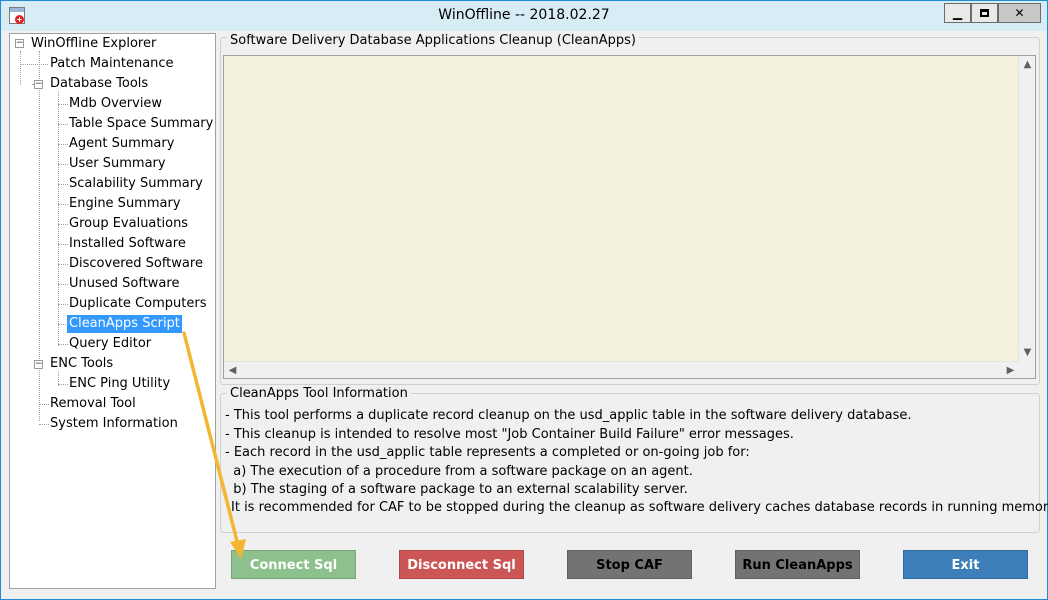 The height and width of the screenshot is (600, 1048). I want to click on tree-item-query-editor: Query Editor, so click(110, 344).